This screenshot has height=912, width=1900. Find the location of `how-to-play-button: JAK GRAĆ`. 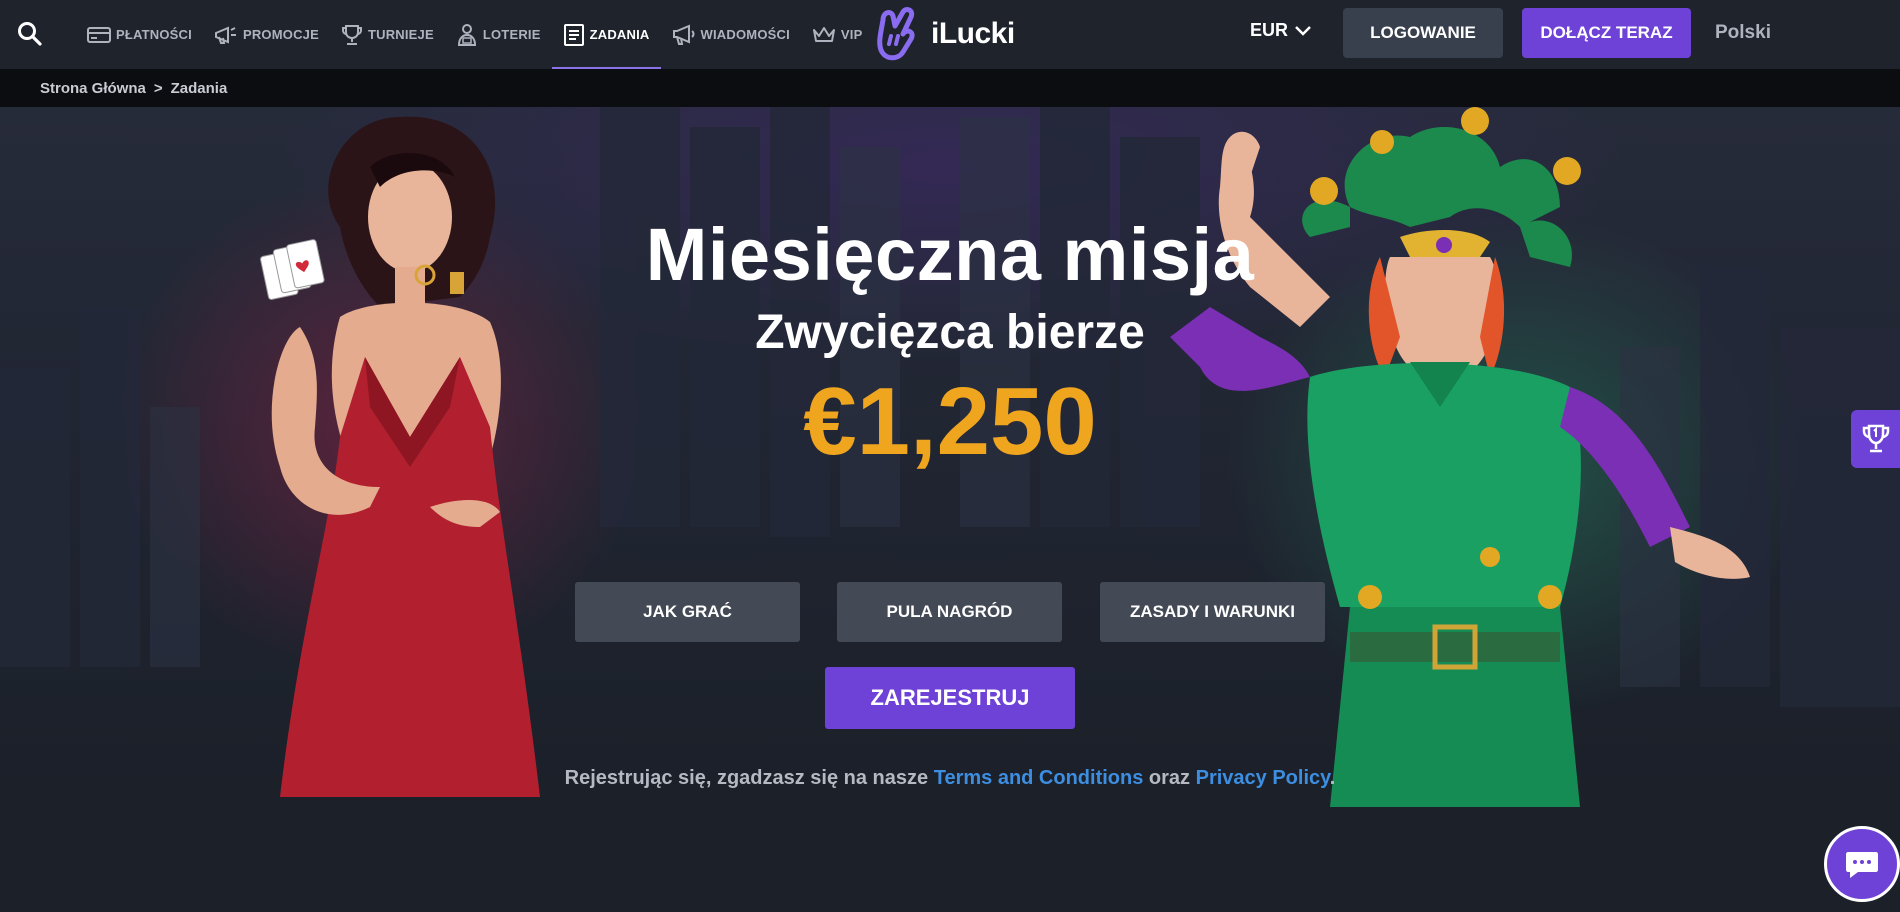

how-to-play-button: JAK GRAĆ is located at coordinates (687, 612).